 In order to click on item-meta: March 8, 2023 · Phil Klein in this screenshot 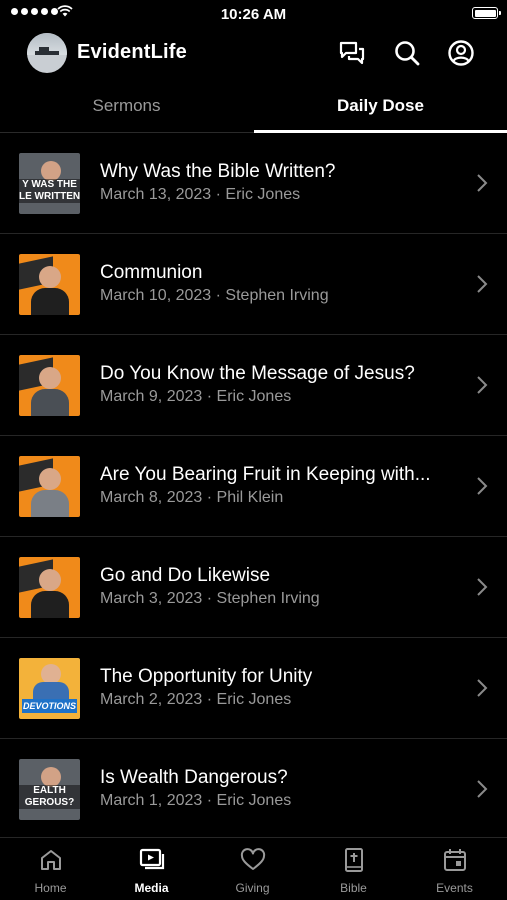, I will do `click(191, 498)`.